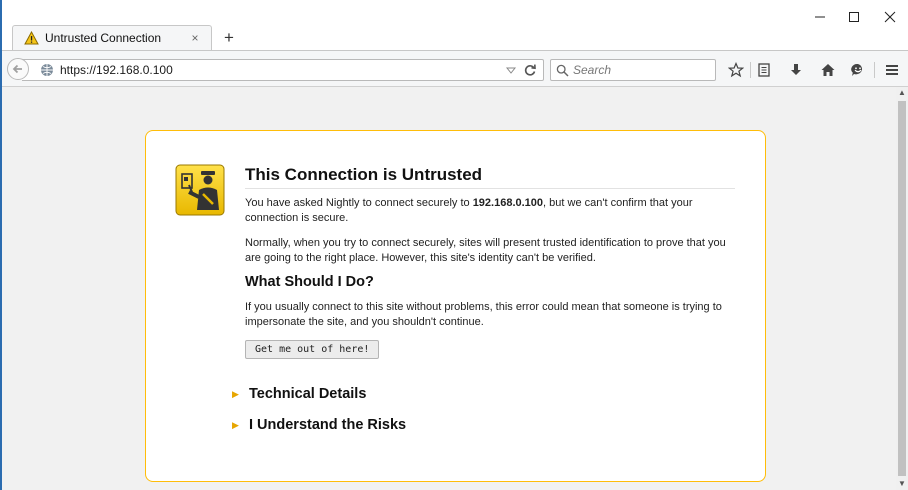  I want to click on url-text: https://192.168.0.100, so click(116, 70).